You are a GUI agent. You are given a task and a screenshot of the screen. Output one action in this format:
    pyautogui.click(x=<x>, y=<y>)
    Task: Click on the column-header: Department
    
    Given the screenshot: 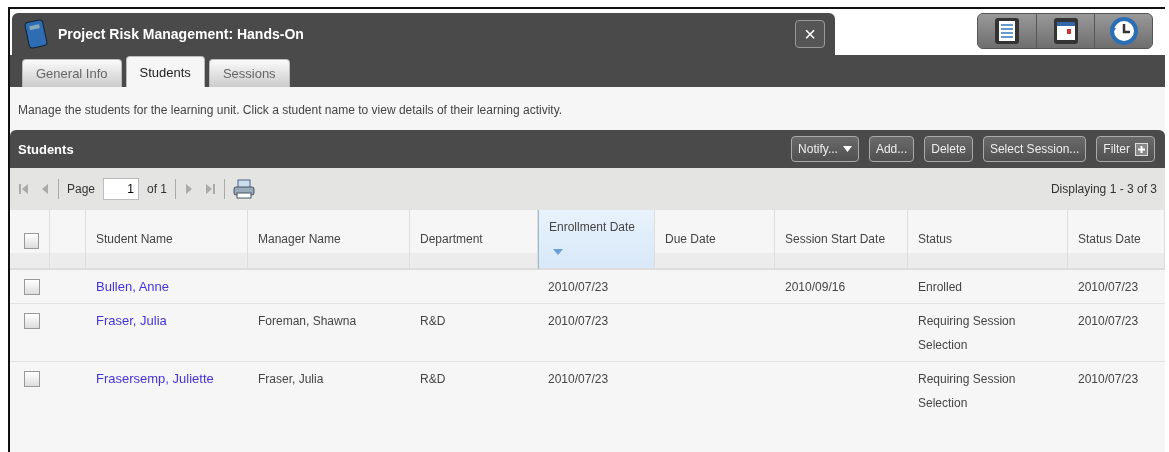 What is the action you would take?
    pyautogui.click(x=474, y=240)
    